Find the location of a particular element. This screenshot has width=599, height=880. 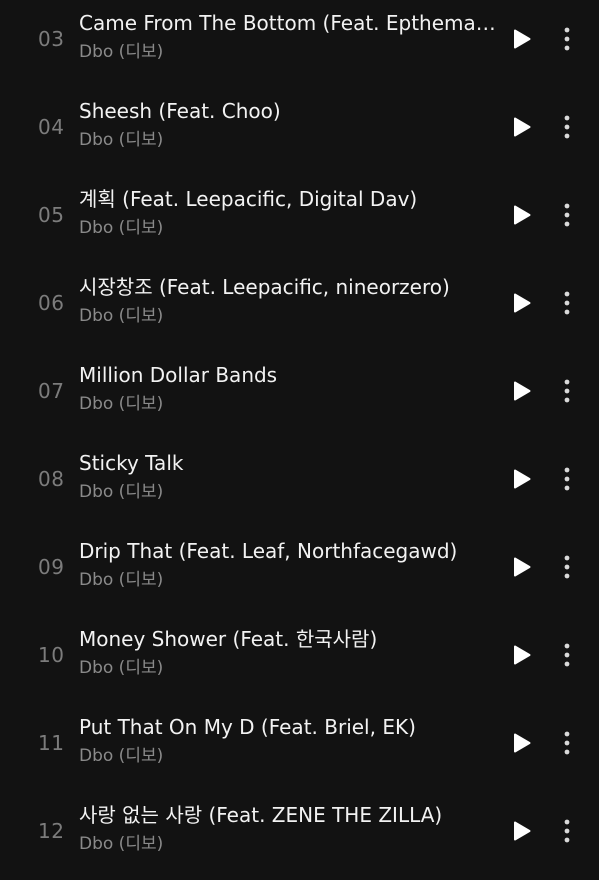

track-title: 계획 (Feat. Leepacific, Digital Dav) is located at coordinates (289, 199).